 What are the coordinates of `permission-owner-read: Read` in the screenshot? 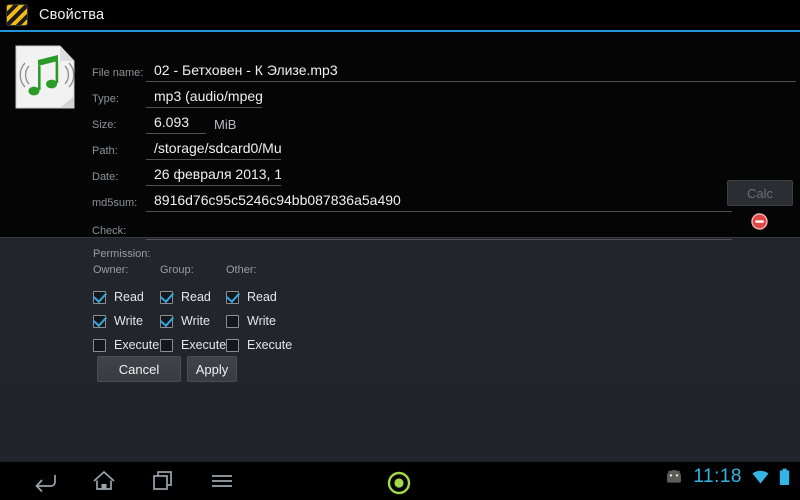 It's located at (126, 297).